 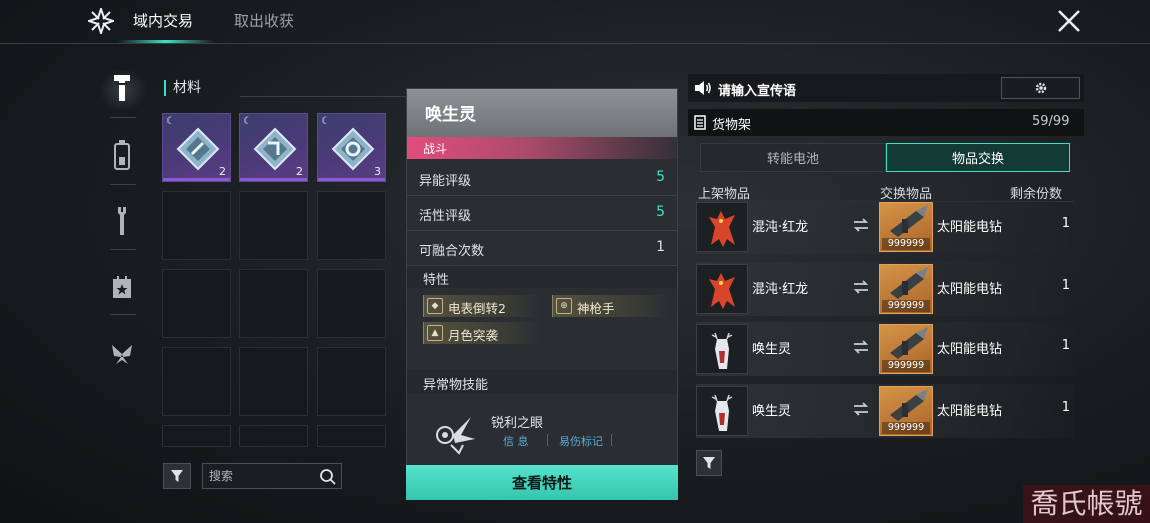 What do you see at coordinates (581, 441) in the screenshot?
I see `skill-vulnerable-mark-link: 易伤标记` at bounding box center [581, 441].